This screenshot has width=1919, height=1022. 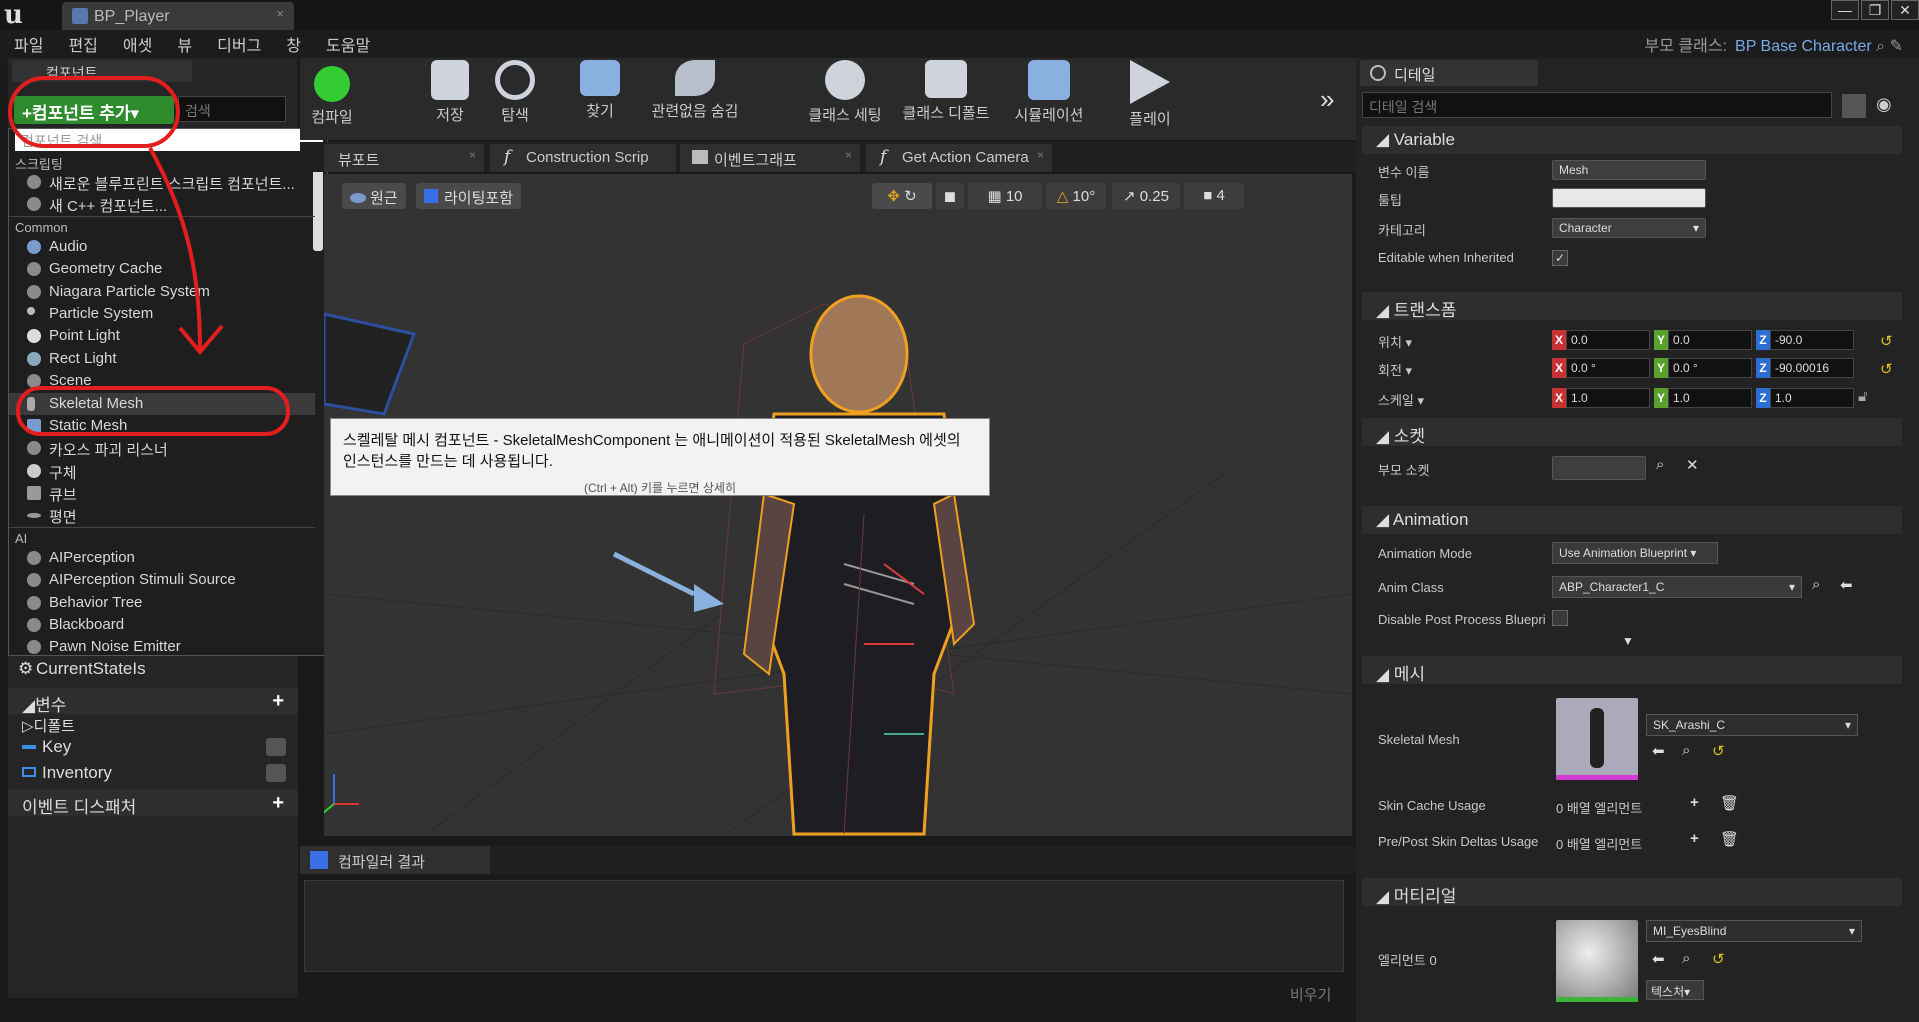 I want to click on browse-button: 탐색, so click(x=515, y=92).